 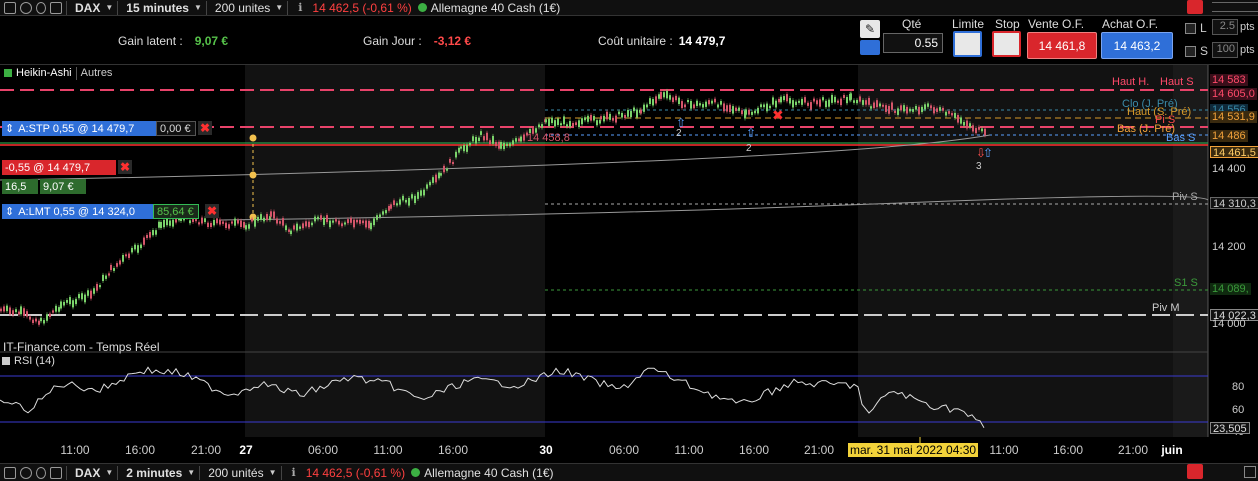 I want to click on pts-l-label: pts, so click(x=1247, y=27).